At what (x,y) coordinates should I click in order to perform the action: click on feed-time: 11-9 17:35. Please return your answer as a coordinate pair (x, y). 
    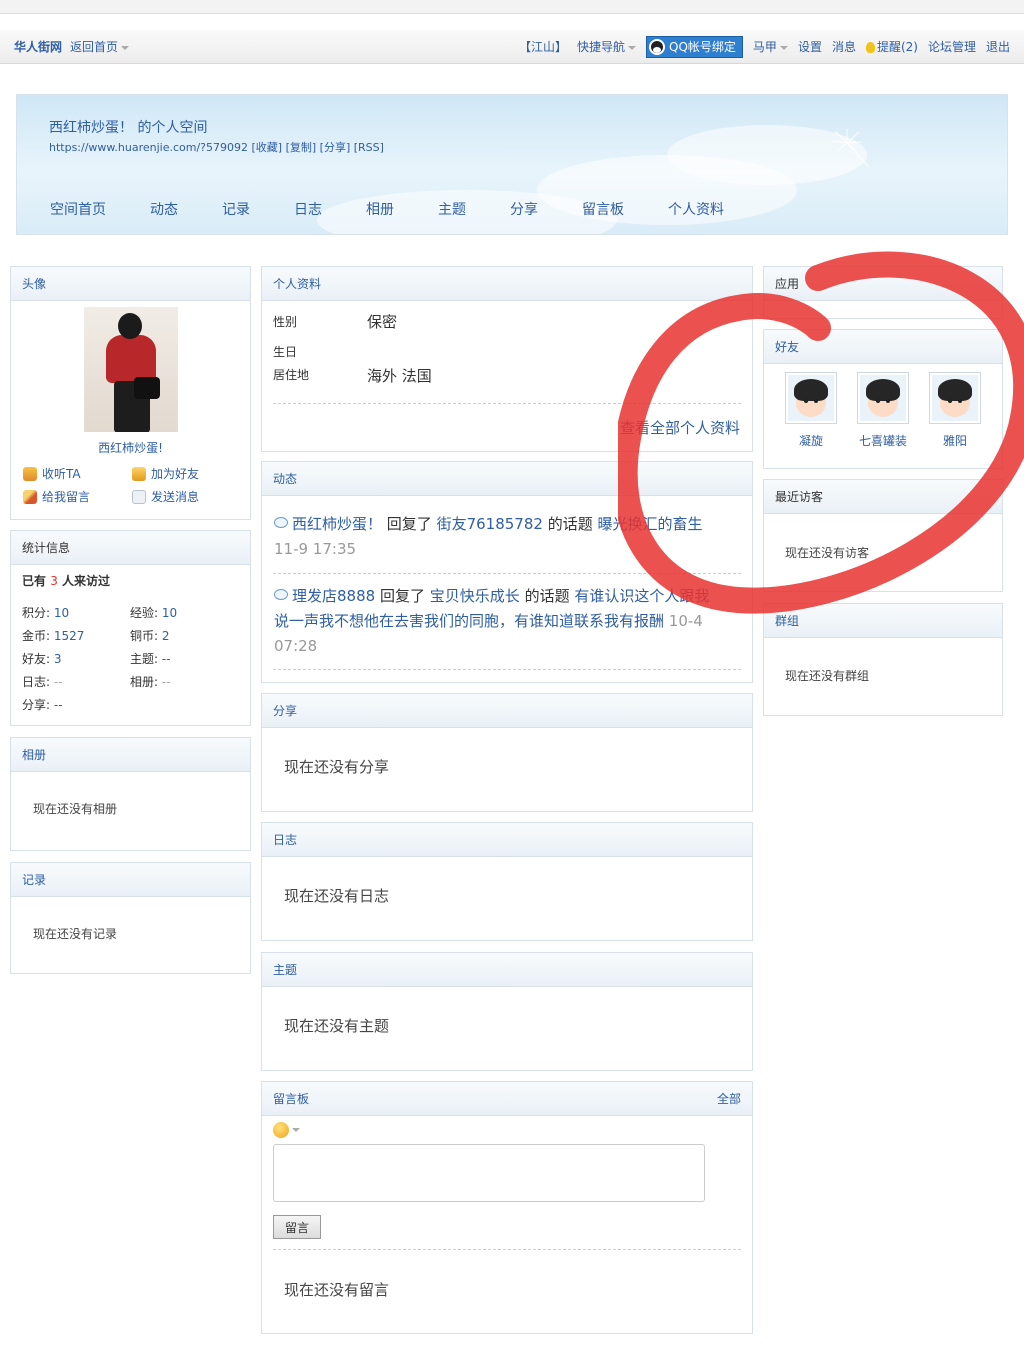
    Looking at the image, I should click on (315, 549).